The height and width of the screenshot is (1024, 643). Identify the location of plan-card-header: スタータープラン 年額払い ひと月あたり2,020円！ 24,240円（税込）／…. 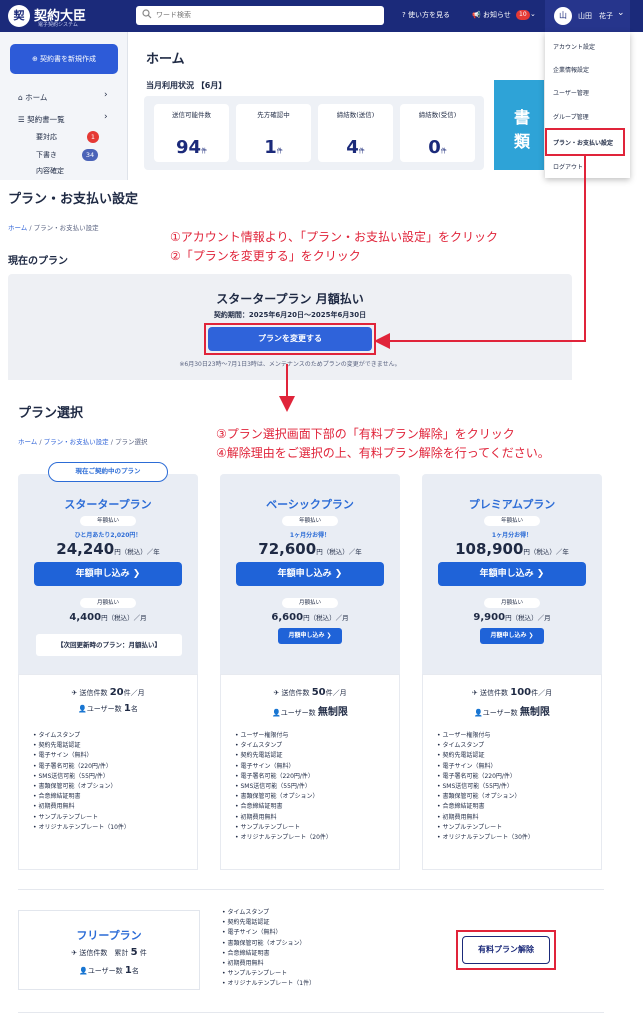
(108, 574).